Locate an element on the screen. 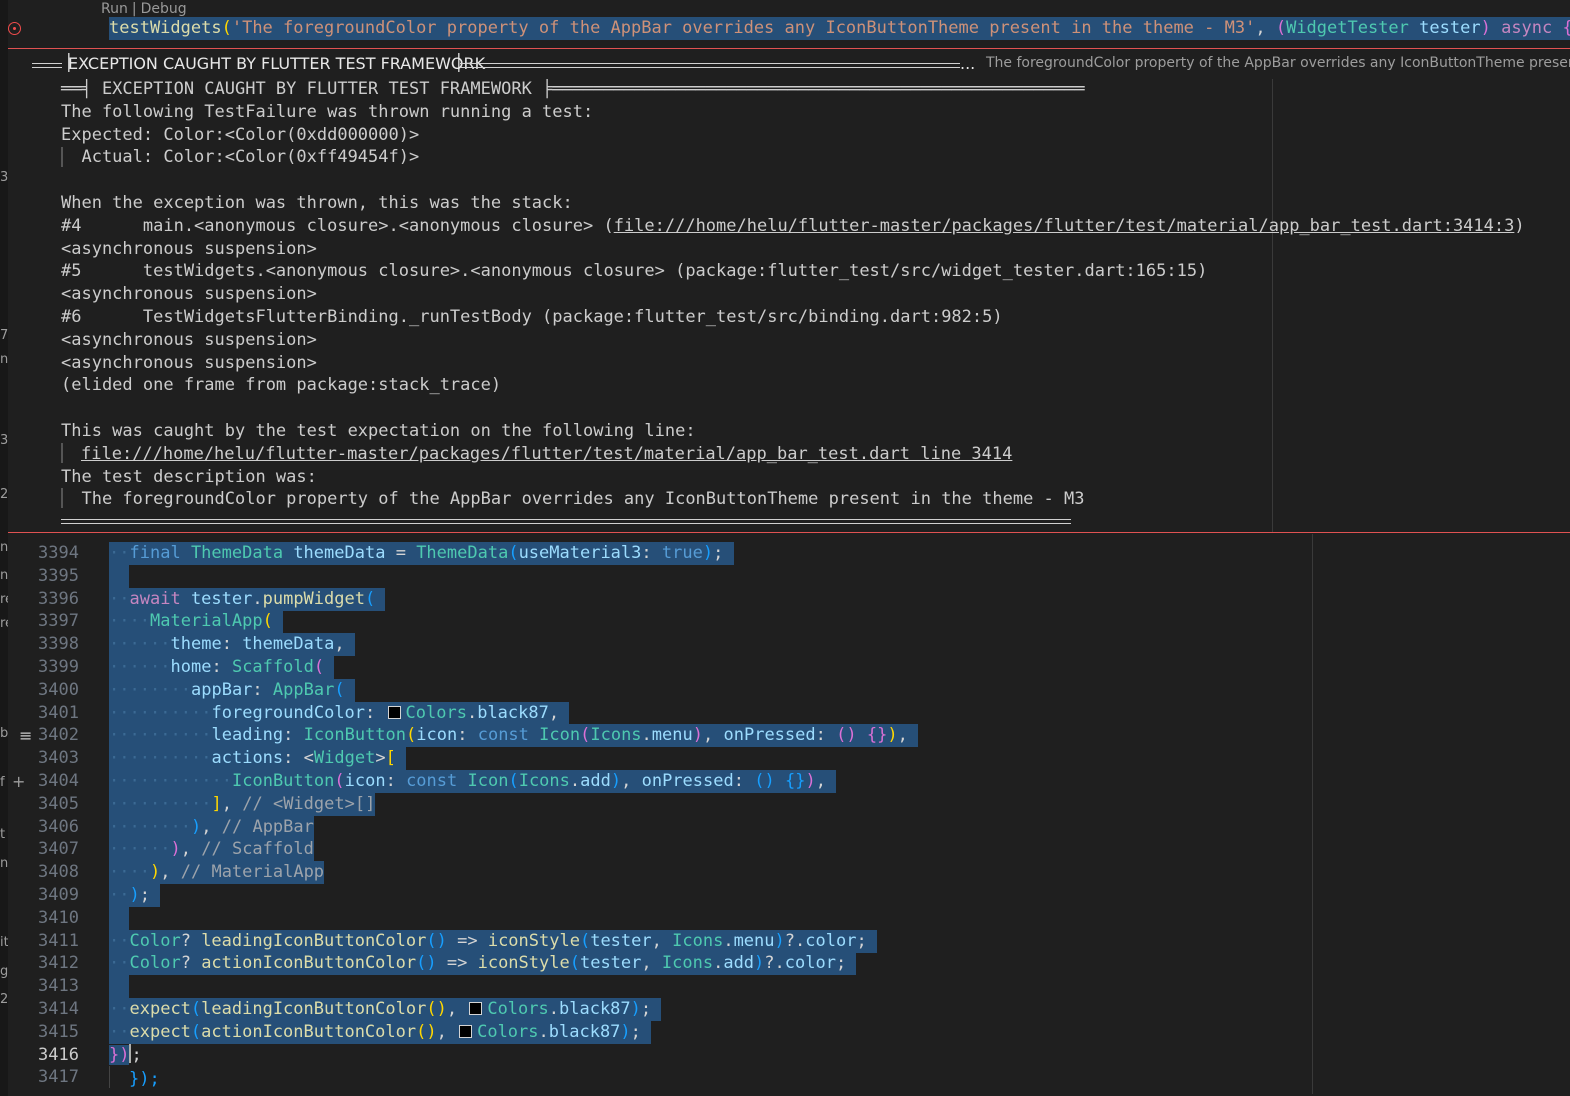  code-line-3409: 3409 ··); is located at coordinates (789, 895).